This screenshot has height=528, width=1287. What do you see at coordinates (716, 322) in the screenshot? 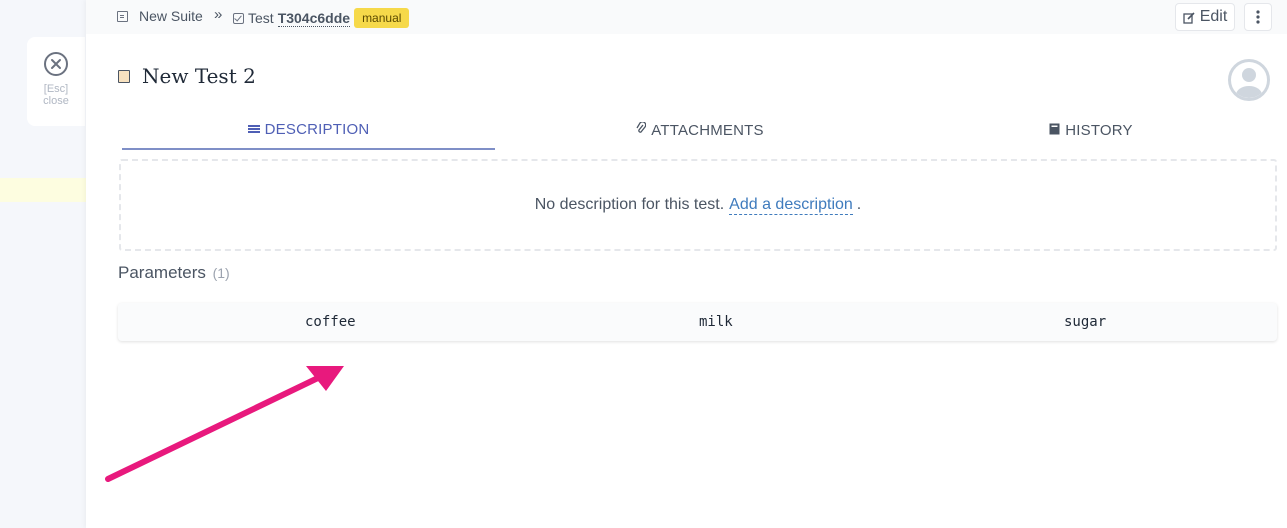
I see `parameter-column-header: milk` at bounding box center [716, 322].